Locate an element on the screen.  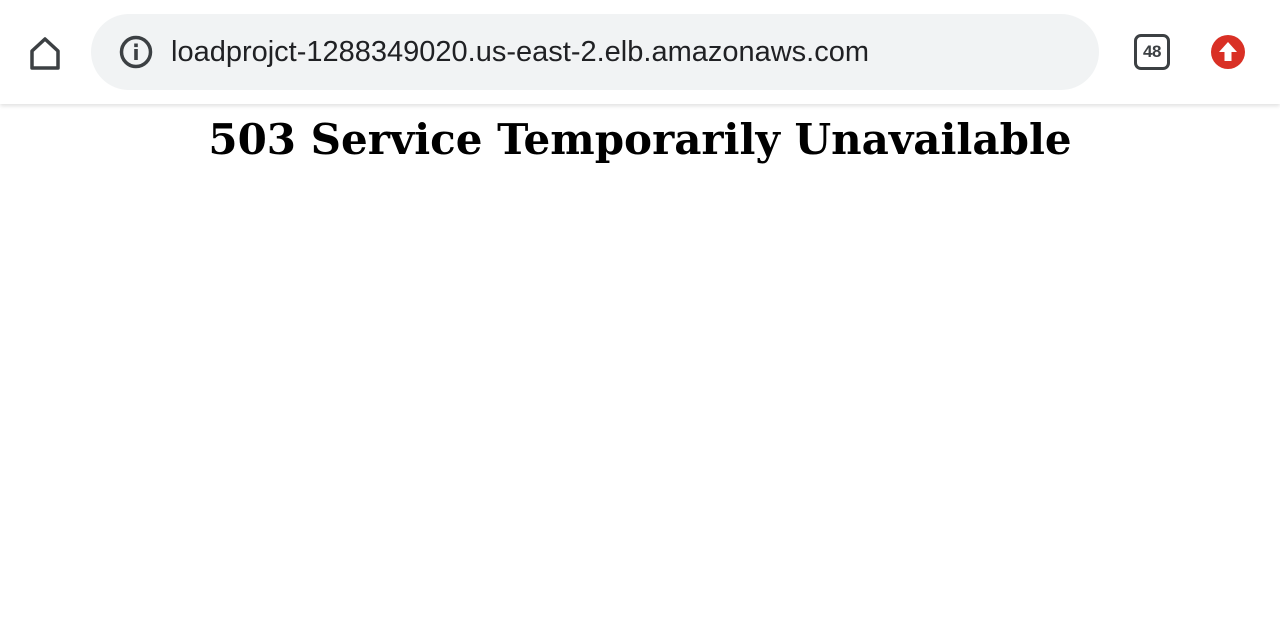
home-button is located at coordinates (45, 53).